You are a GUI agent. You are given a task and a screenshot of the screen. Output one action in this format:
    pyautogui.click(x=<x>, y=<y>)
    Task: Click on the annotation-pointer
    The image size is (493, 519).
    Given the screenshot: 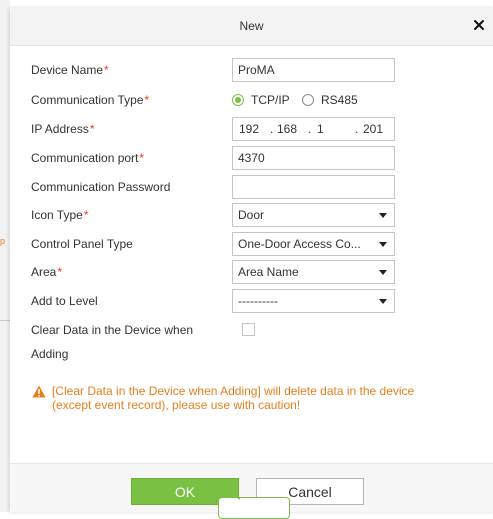 What is the action you would take?
    pyautogui.click(x=232, y=494)
    